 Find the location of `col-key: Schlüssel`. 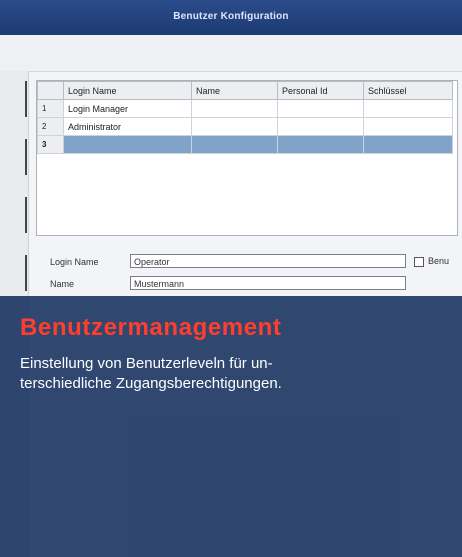

col-key: Schlüssel is located at coordinates (408, 90).